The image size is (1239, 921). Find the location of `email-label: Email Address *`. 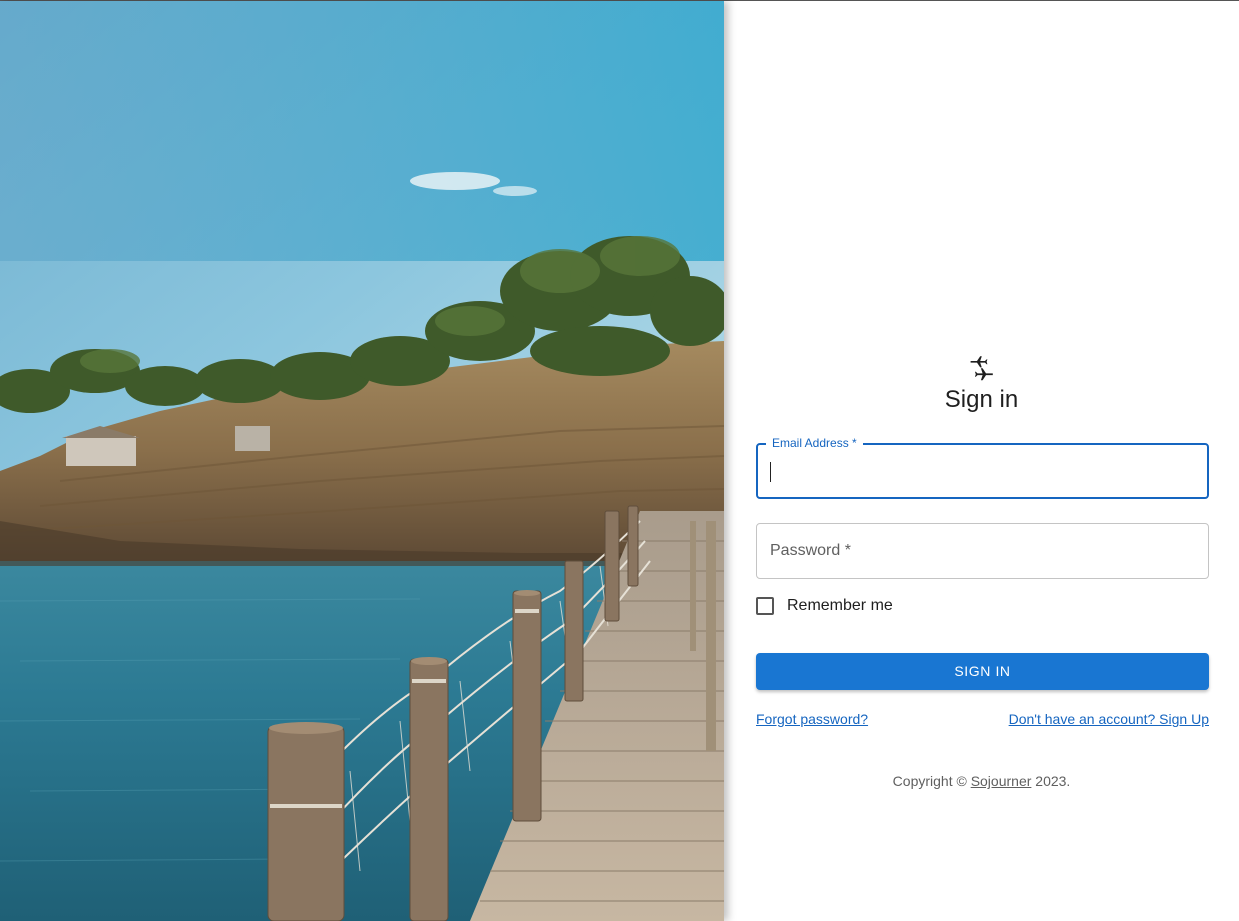

email-label: Email Address * is located at coordinates (814, 443).